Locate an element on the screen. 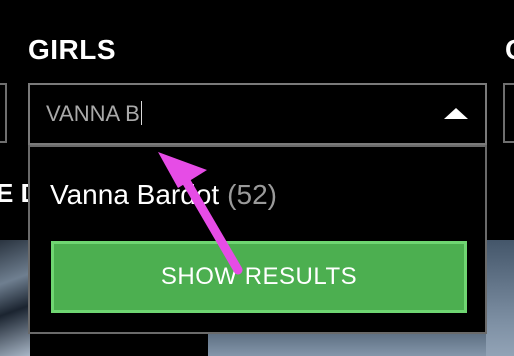 The image size is (514, 356). next-filter-title: C is located at coordinates (509, 50).